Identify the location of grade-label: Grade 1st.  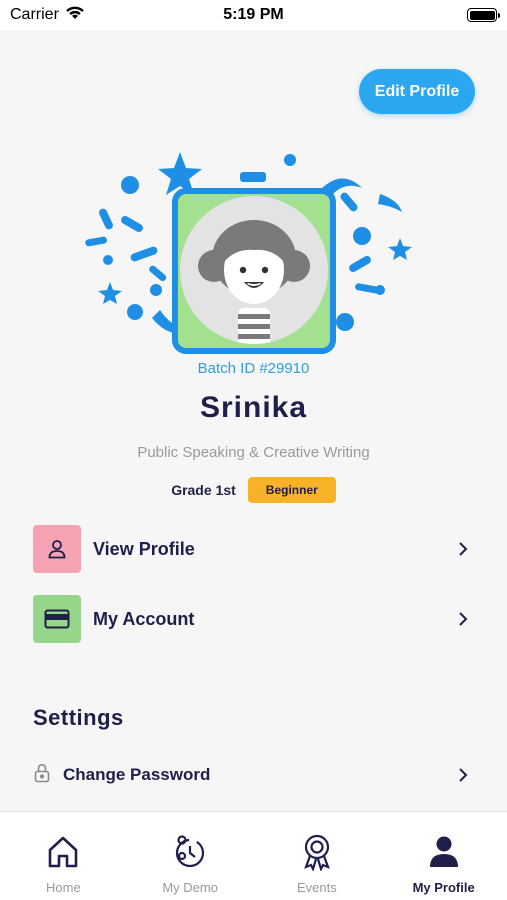
(203, 490).